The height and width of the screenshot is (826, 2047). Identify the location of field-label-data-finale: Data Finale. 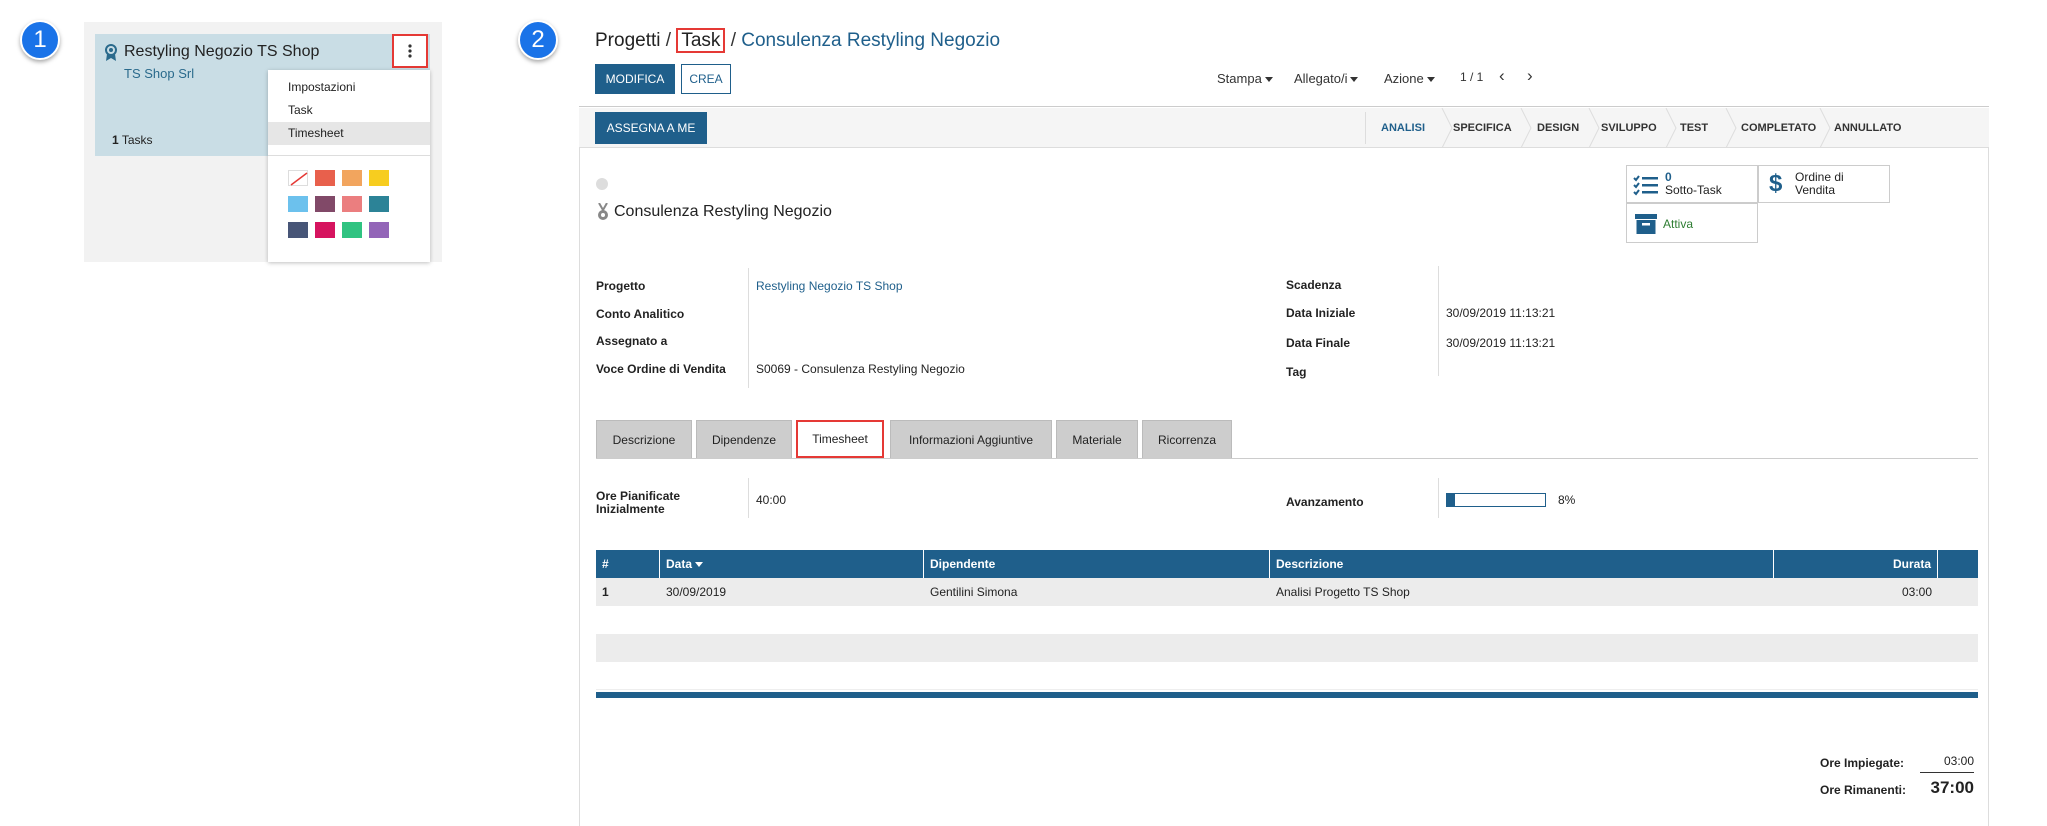
(1318, 343).